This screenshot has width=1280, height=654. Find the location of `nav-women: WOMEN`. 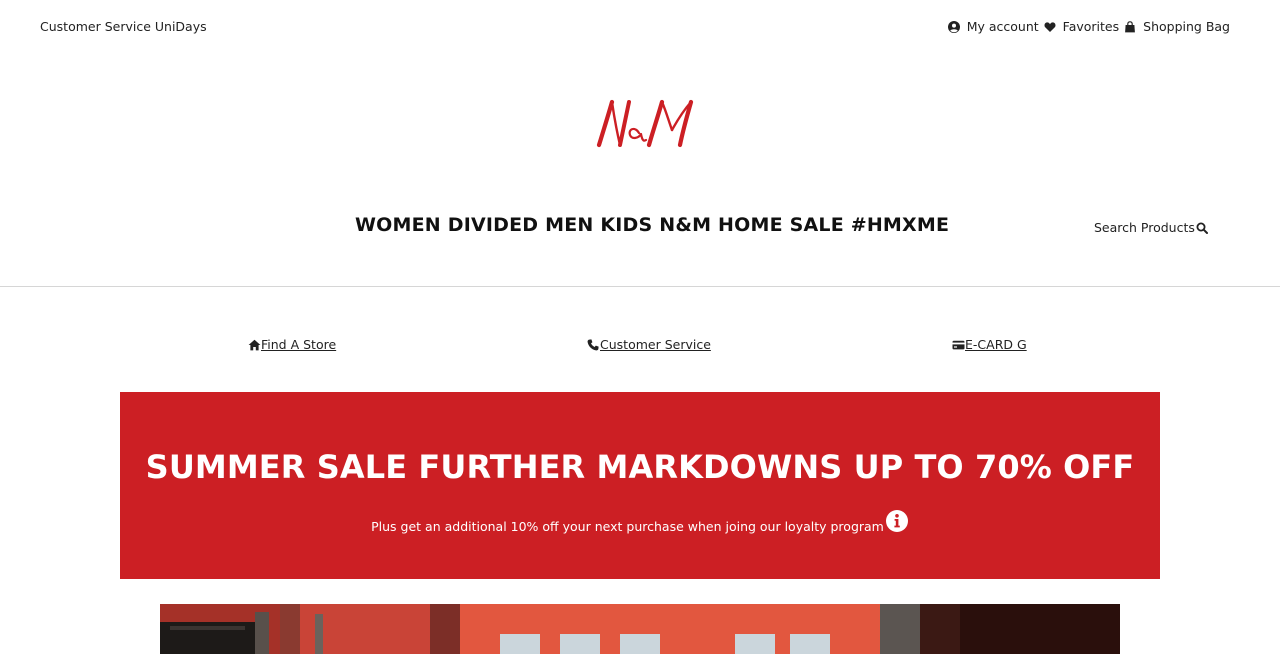

nav-women: WOMEN is located at coordinates (398, 225).